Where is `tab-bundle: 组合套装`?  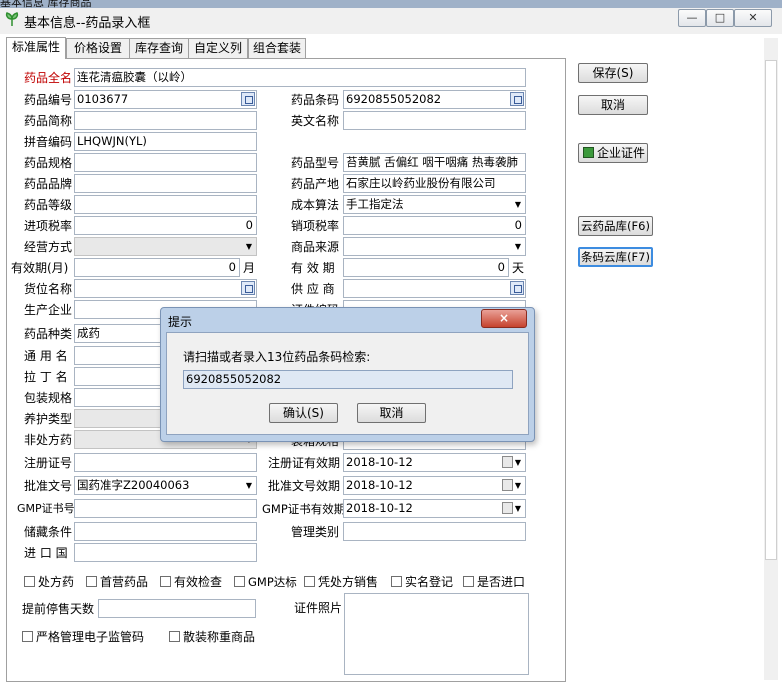 tab-bundle: 组合套装 is located at coordinates (277, 48).